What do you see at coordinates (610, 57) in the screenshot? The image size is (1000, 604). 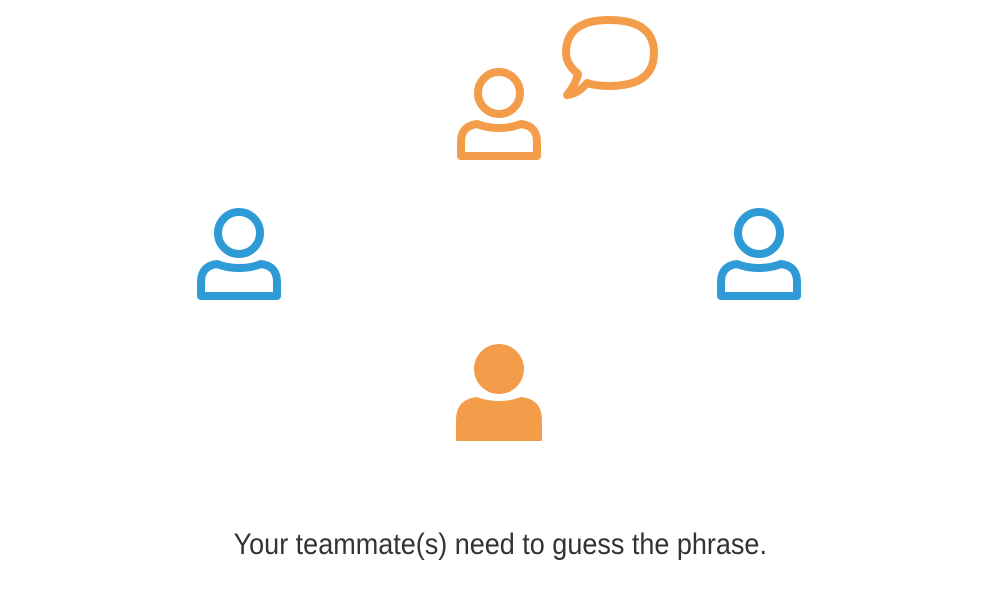 I see `speech-bubble-icon` at bounding box center [610, 57].